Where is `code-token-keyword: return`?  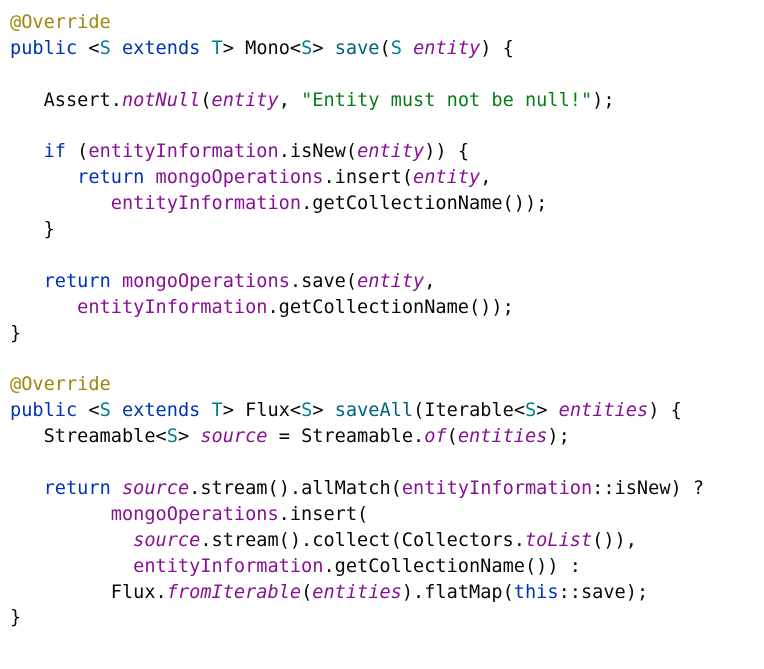
code-token-keyword: return is located at coordinates (77, 281).